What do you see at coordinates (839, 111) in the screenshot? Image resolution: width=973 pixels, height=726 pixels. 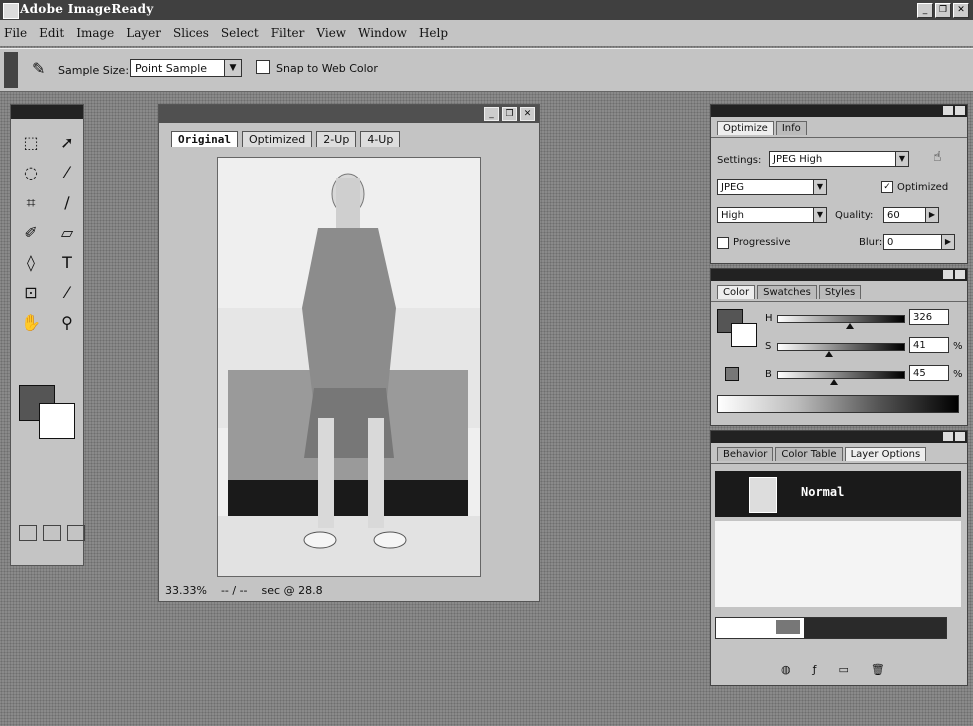 I see `optimize-panel-title` at bounding box center [839, 111].